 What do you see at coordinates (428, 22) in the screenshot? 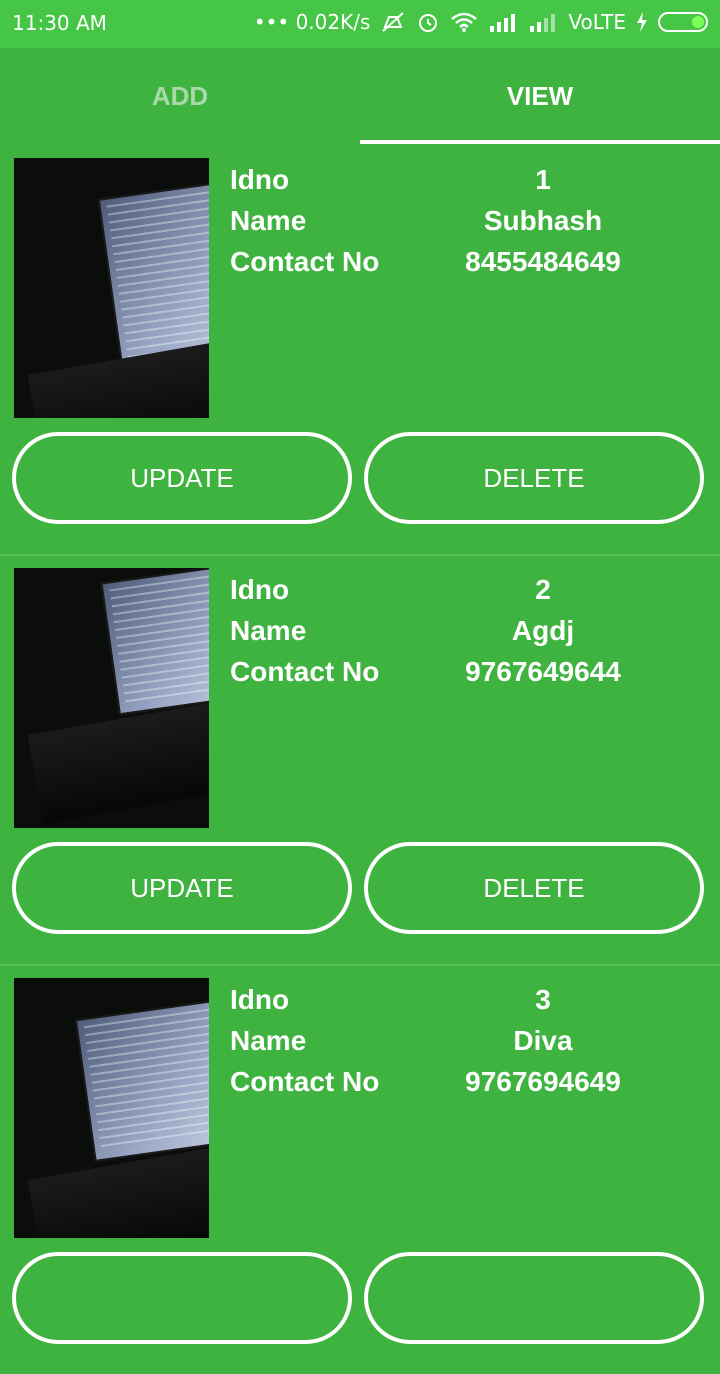
I see `alarm-icon` at bounding box center [428, 22].